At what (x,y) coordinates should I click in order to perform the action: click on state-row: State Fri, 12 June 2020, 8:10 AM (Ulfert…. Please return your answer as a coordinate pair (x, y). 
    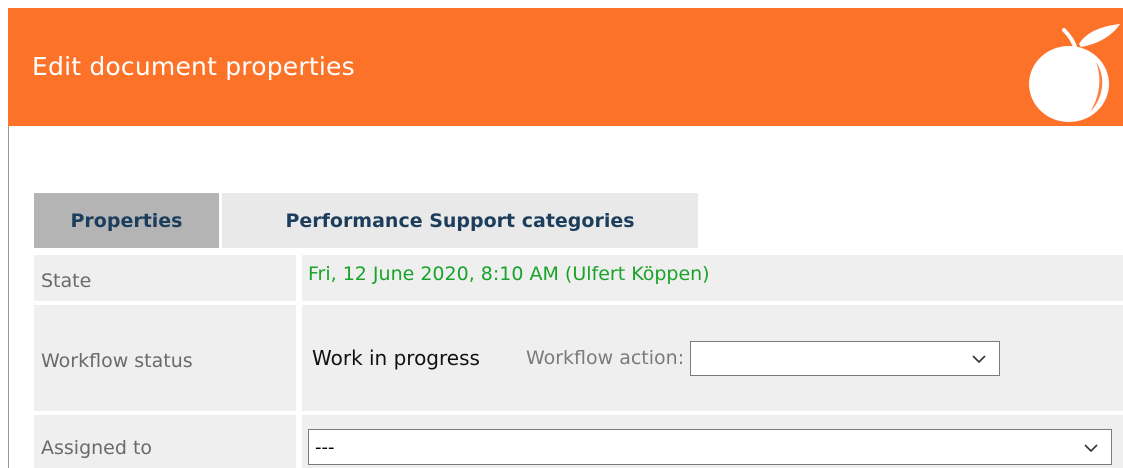
    Looking at the image, I should click on (578, 278).